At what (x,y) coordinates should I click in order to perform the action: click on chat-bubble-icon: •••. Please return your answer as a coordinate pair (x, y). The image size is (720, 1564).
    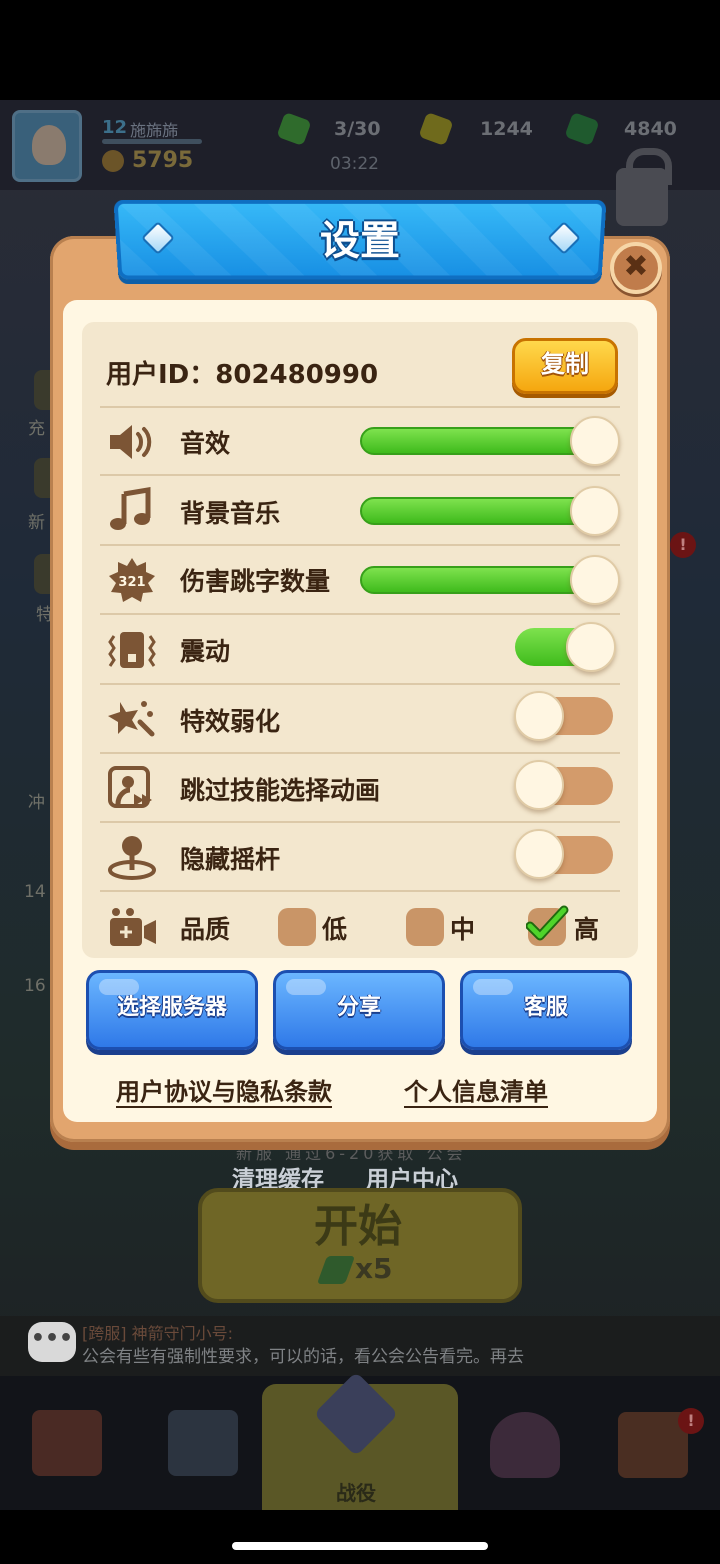
    Looking at the image, I should click on (52, 1342).